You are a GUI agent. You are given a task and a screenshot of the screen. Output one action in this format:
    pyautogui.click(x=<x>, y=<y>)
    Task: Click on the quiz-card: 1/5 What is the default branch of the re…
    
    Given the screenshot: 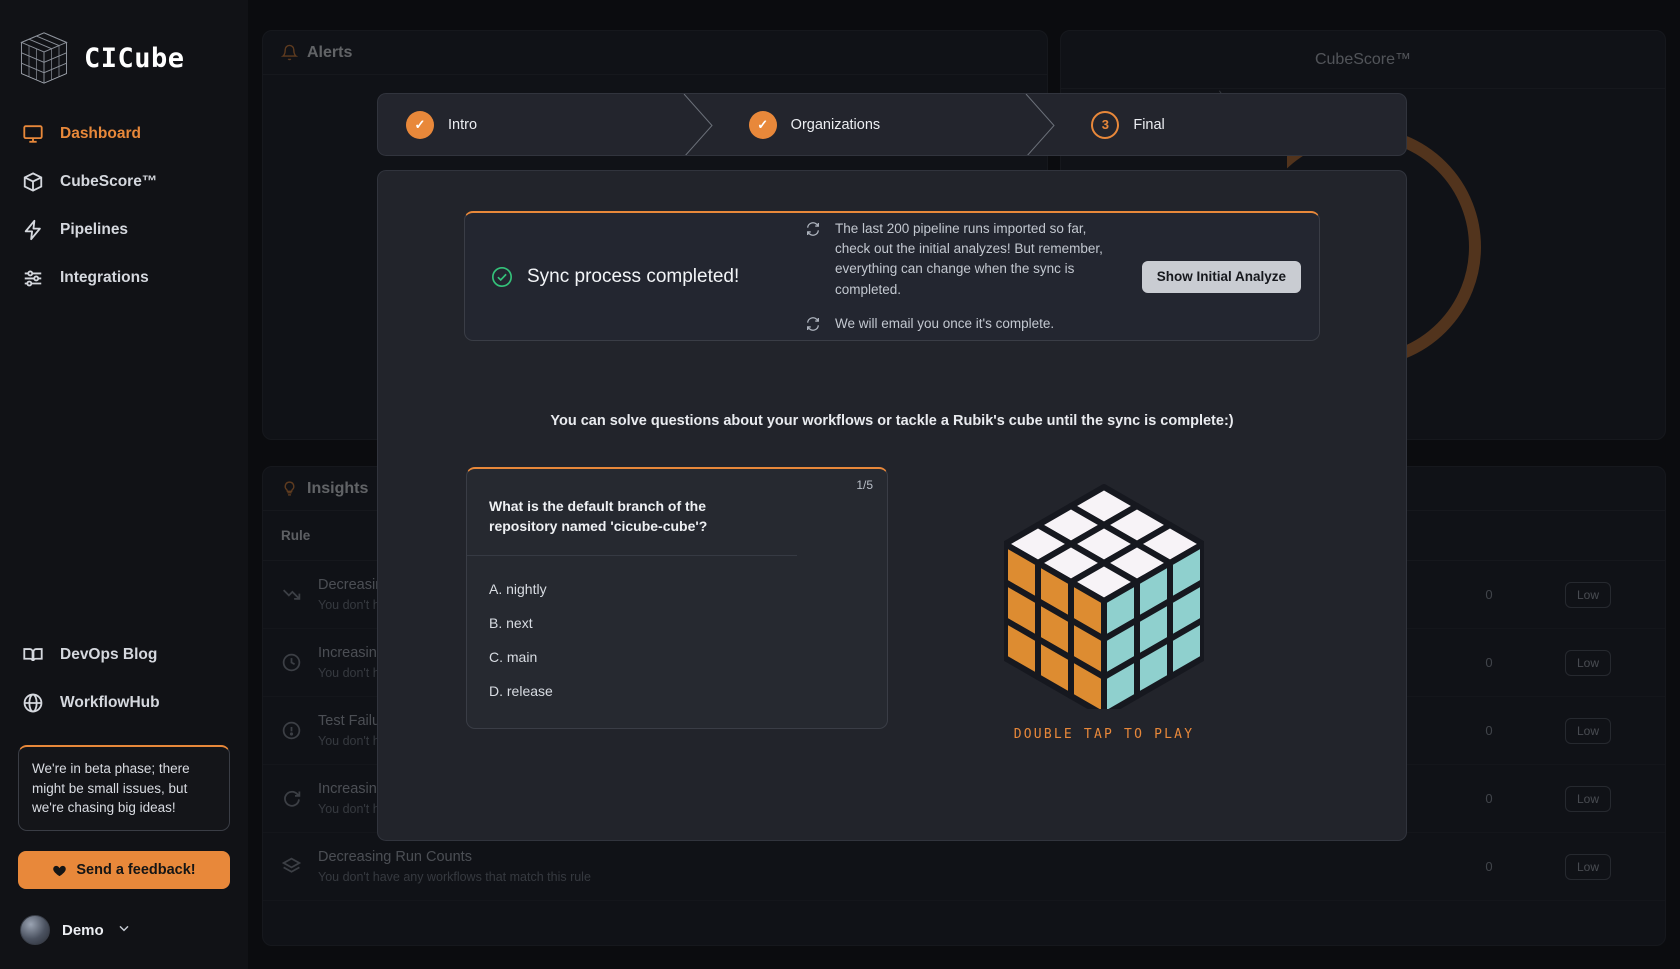 What is the action you would take?
    pyautogui.click(x=677, y=598)
    